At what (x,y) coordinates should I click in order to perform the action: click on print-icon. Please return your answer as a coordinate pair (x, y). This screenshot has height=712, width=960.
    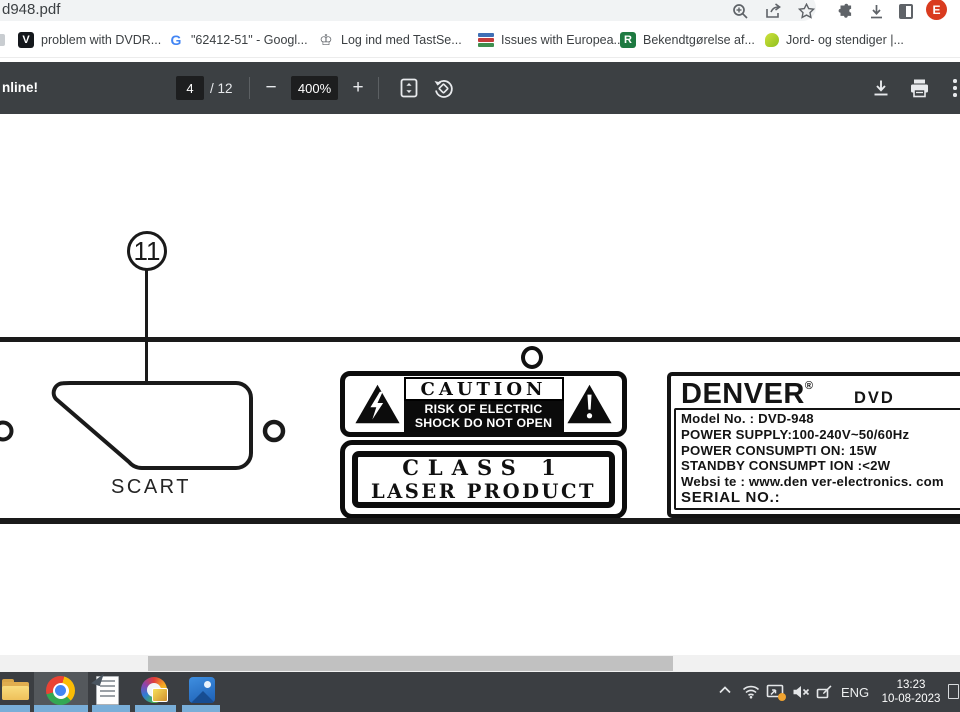
    Looking at the image, I should click on (919, 88).